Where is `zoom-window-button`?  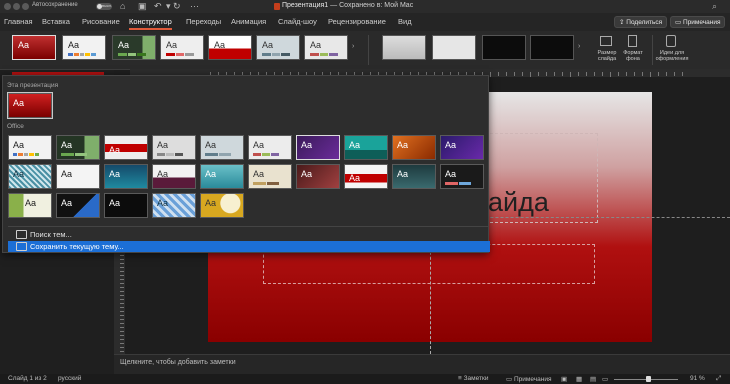 zoom-window-button is located at coordinates (25, 6).